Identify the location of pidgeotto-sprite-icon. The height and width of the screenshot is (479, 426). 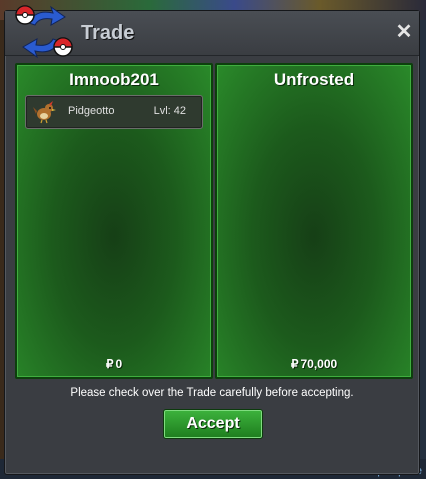
(44, 112).